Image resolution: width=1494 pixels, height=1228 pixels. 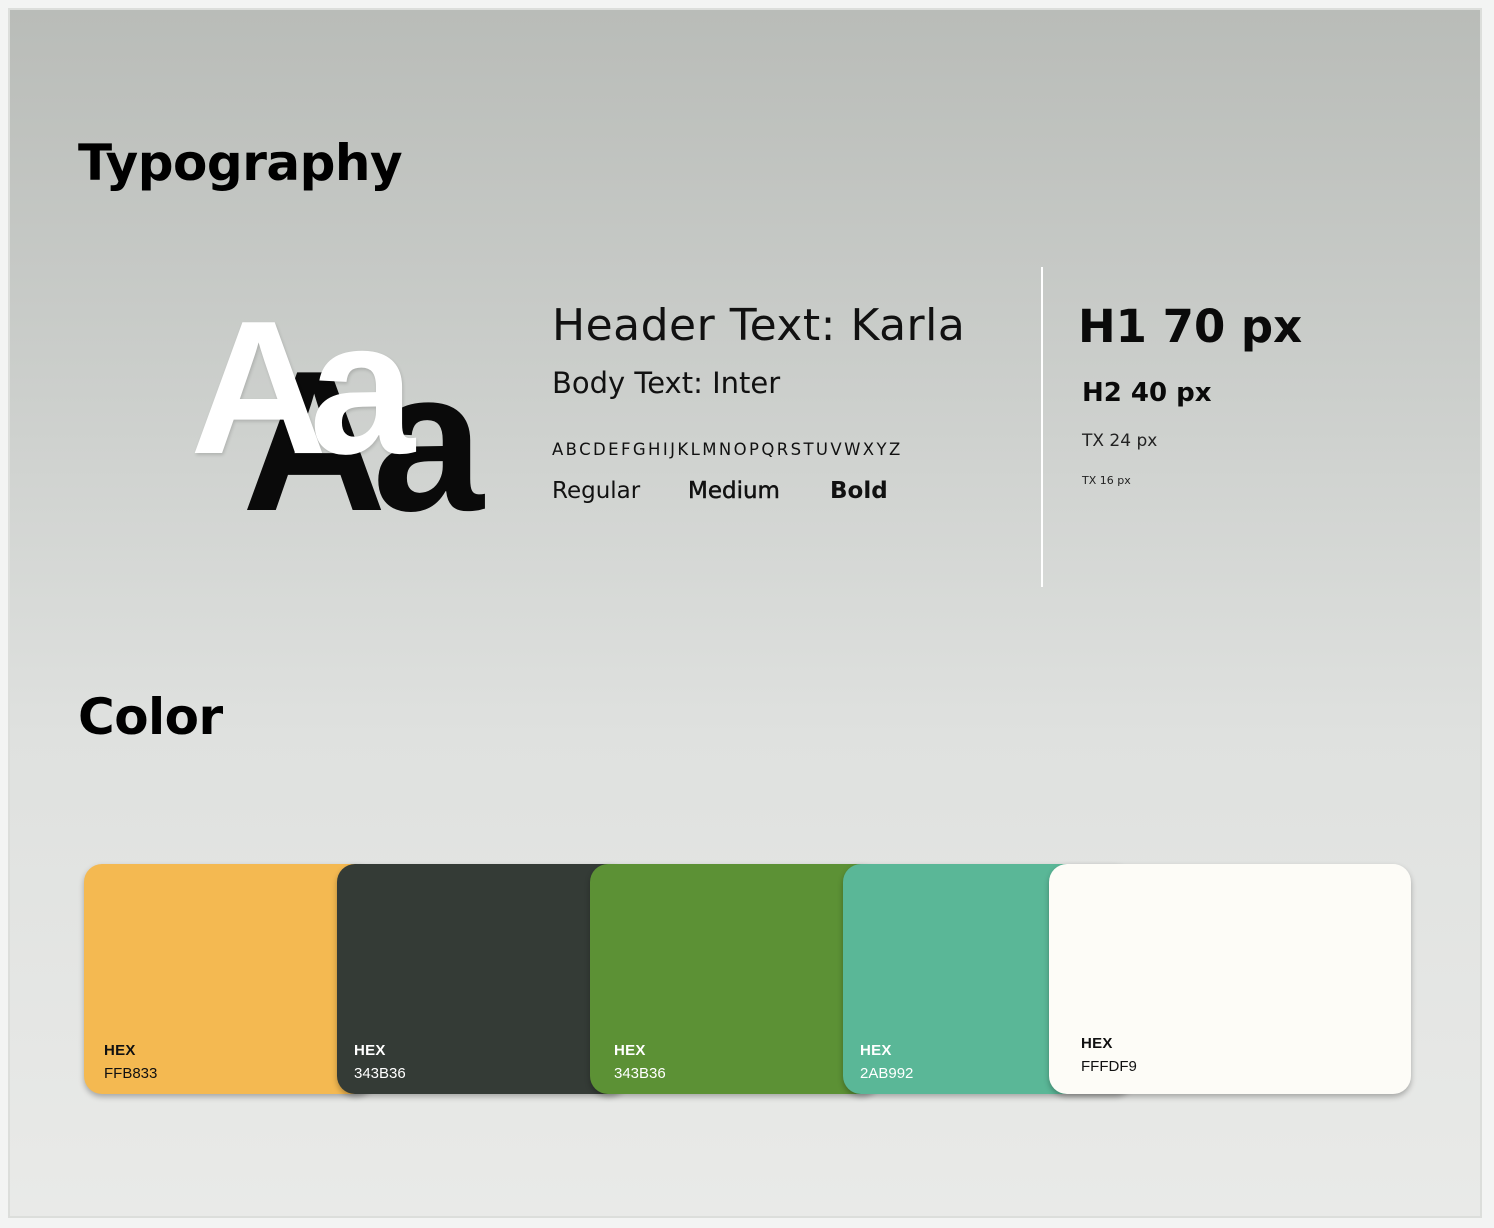 What do you see at coordinates (1109, 1055) in the screenshot?
I see `swatch-label: HEX FFFDF9` at bounding box center [1109, 1055].